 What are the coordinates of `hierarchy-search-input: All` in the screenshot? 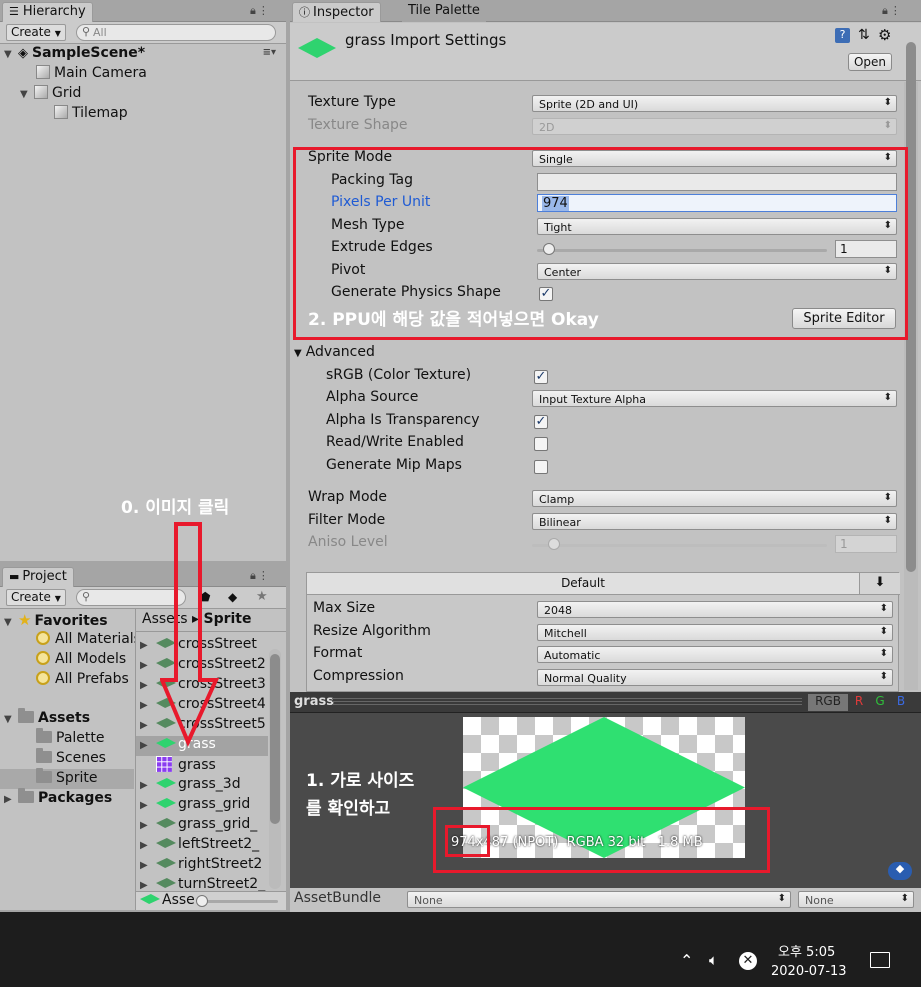 It's located at (176, 32).